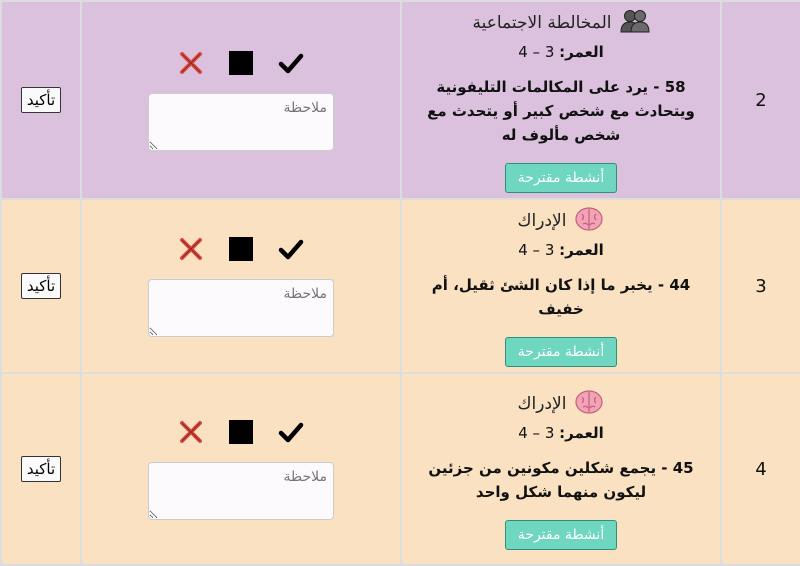  Describe the element at coordinates (760, 100) in the screenshot. I see `row-number: 2` at that location.